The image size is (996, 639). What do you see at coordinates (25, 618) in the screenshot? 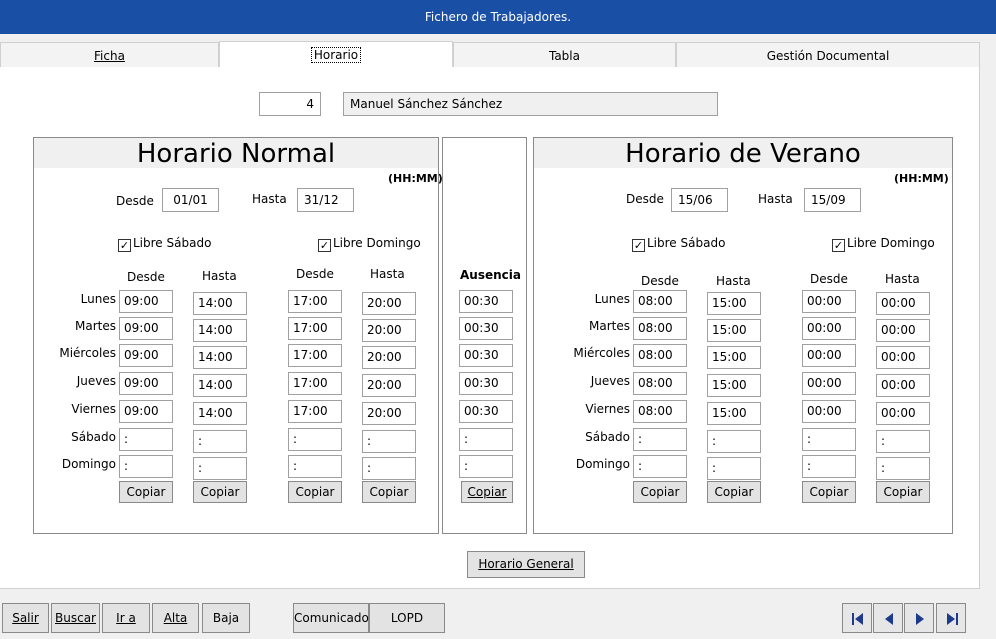
I see `salir-button: Salir` at bounding box center [25, 618].